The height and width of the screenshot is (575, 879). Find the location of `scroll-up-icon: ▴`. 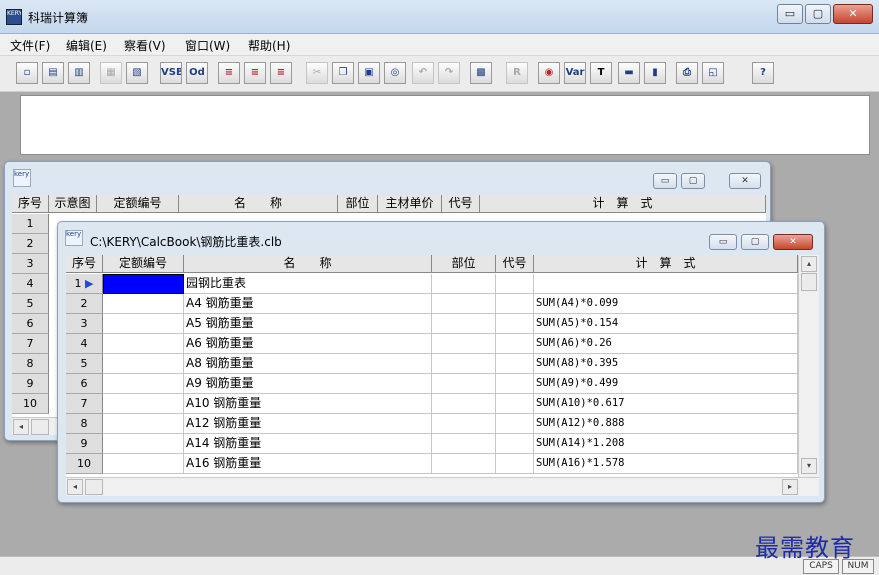

scroll-up-icon: ▴ is located at coordinates (809, 264).